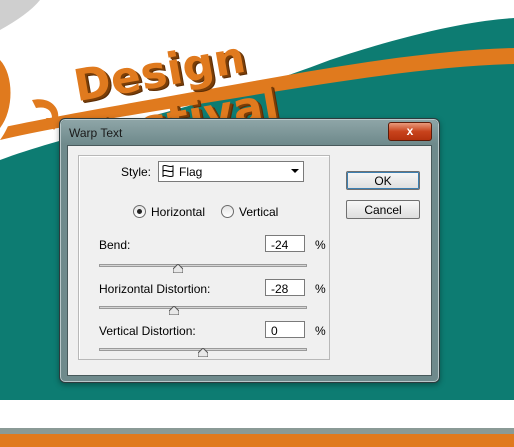  I want to click on radio-vertical, so click(227, 211).